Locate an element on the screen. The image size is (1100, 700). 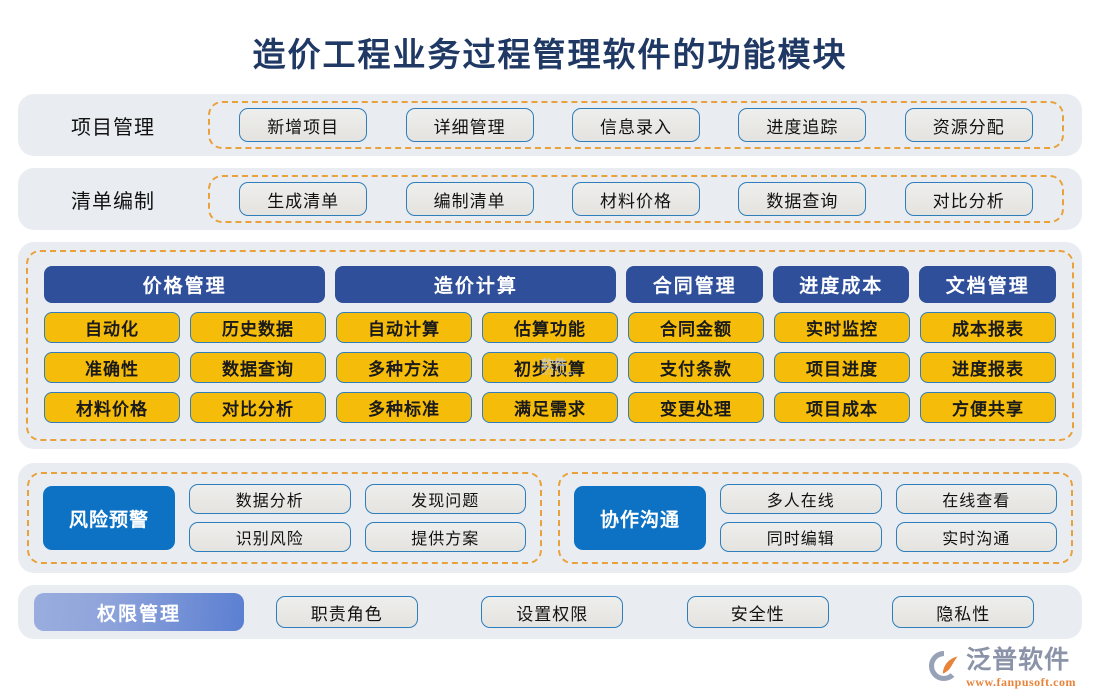
module-feature-row: 材料价格 对比分析 多种标准 满足需求 变更处理 项目成本 方便共享 is located at coordinates (550, 407).